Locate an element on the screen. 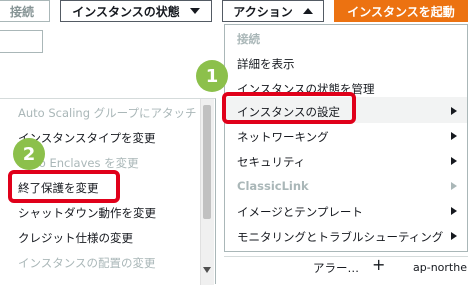  submenu-item-shutdown-behavior: シャットダウン動作を変更 is located at coordinates (87, 213).